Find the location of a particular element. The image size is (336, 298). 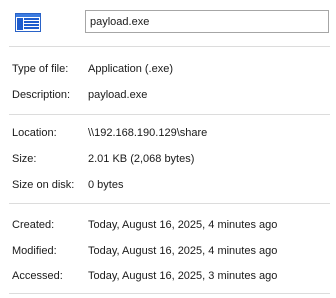

created-value: Today, August 16, 2025, 4 minutes ago is located at coordinates (183, 225).